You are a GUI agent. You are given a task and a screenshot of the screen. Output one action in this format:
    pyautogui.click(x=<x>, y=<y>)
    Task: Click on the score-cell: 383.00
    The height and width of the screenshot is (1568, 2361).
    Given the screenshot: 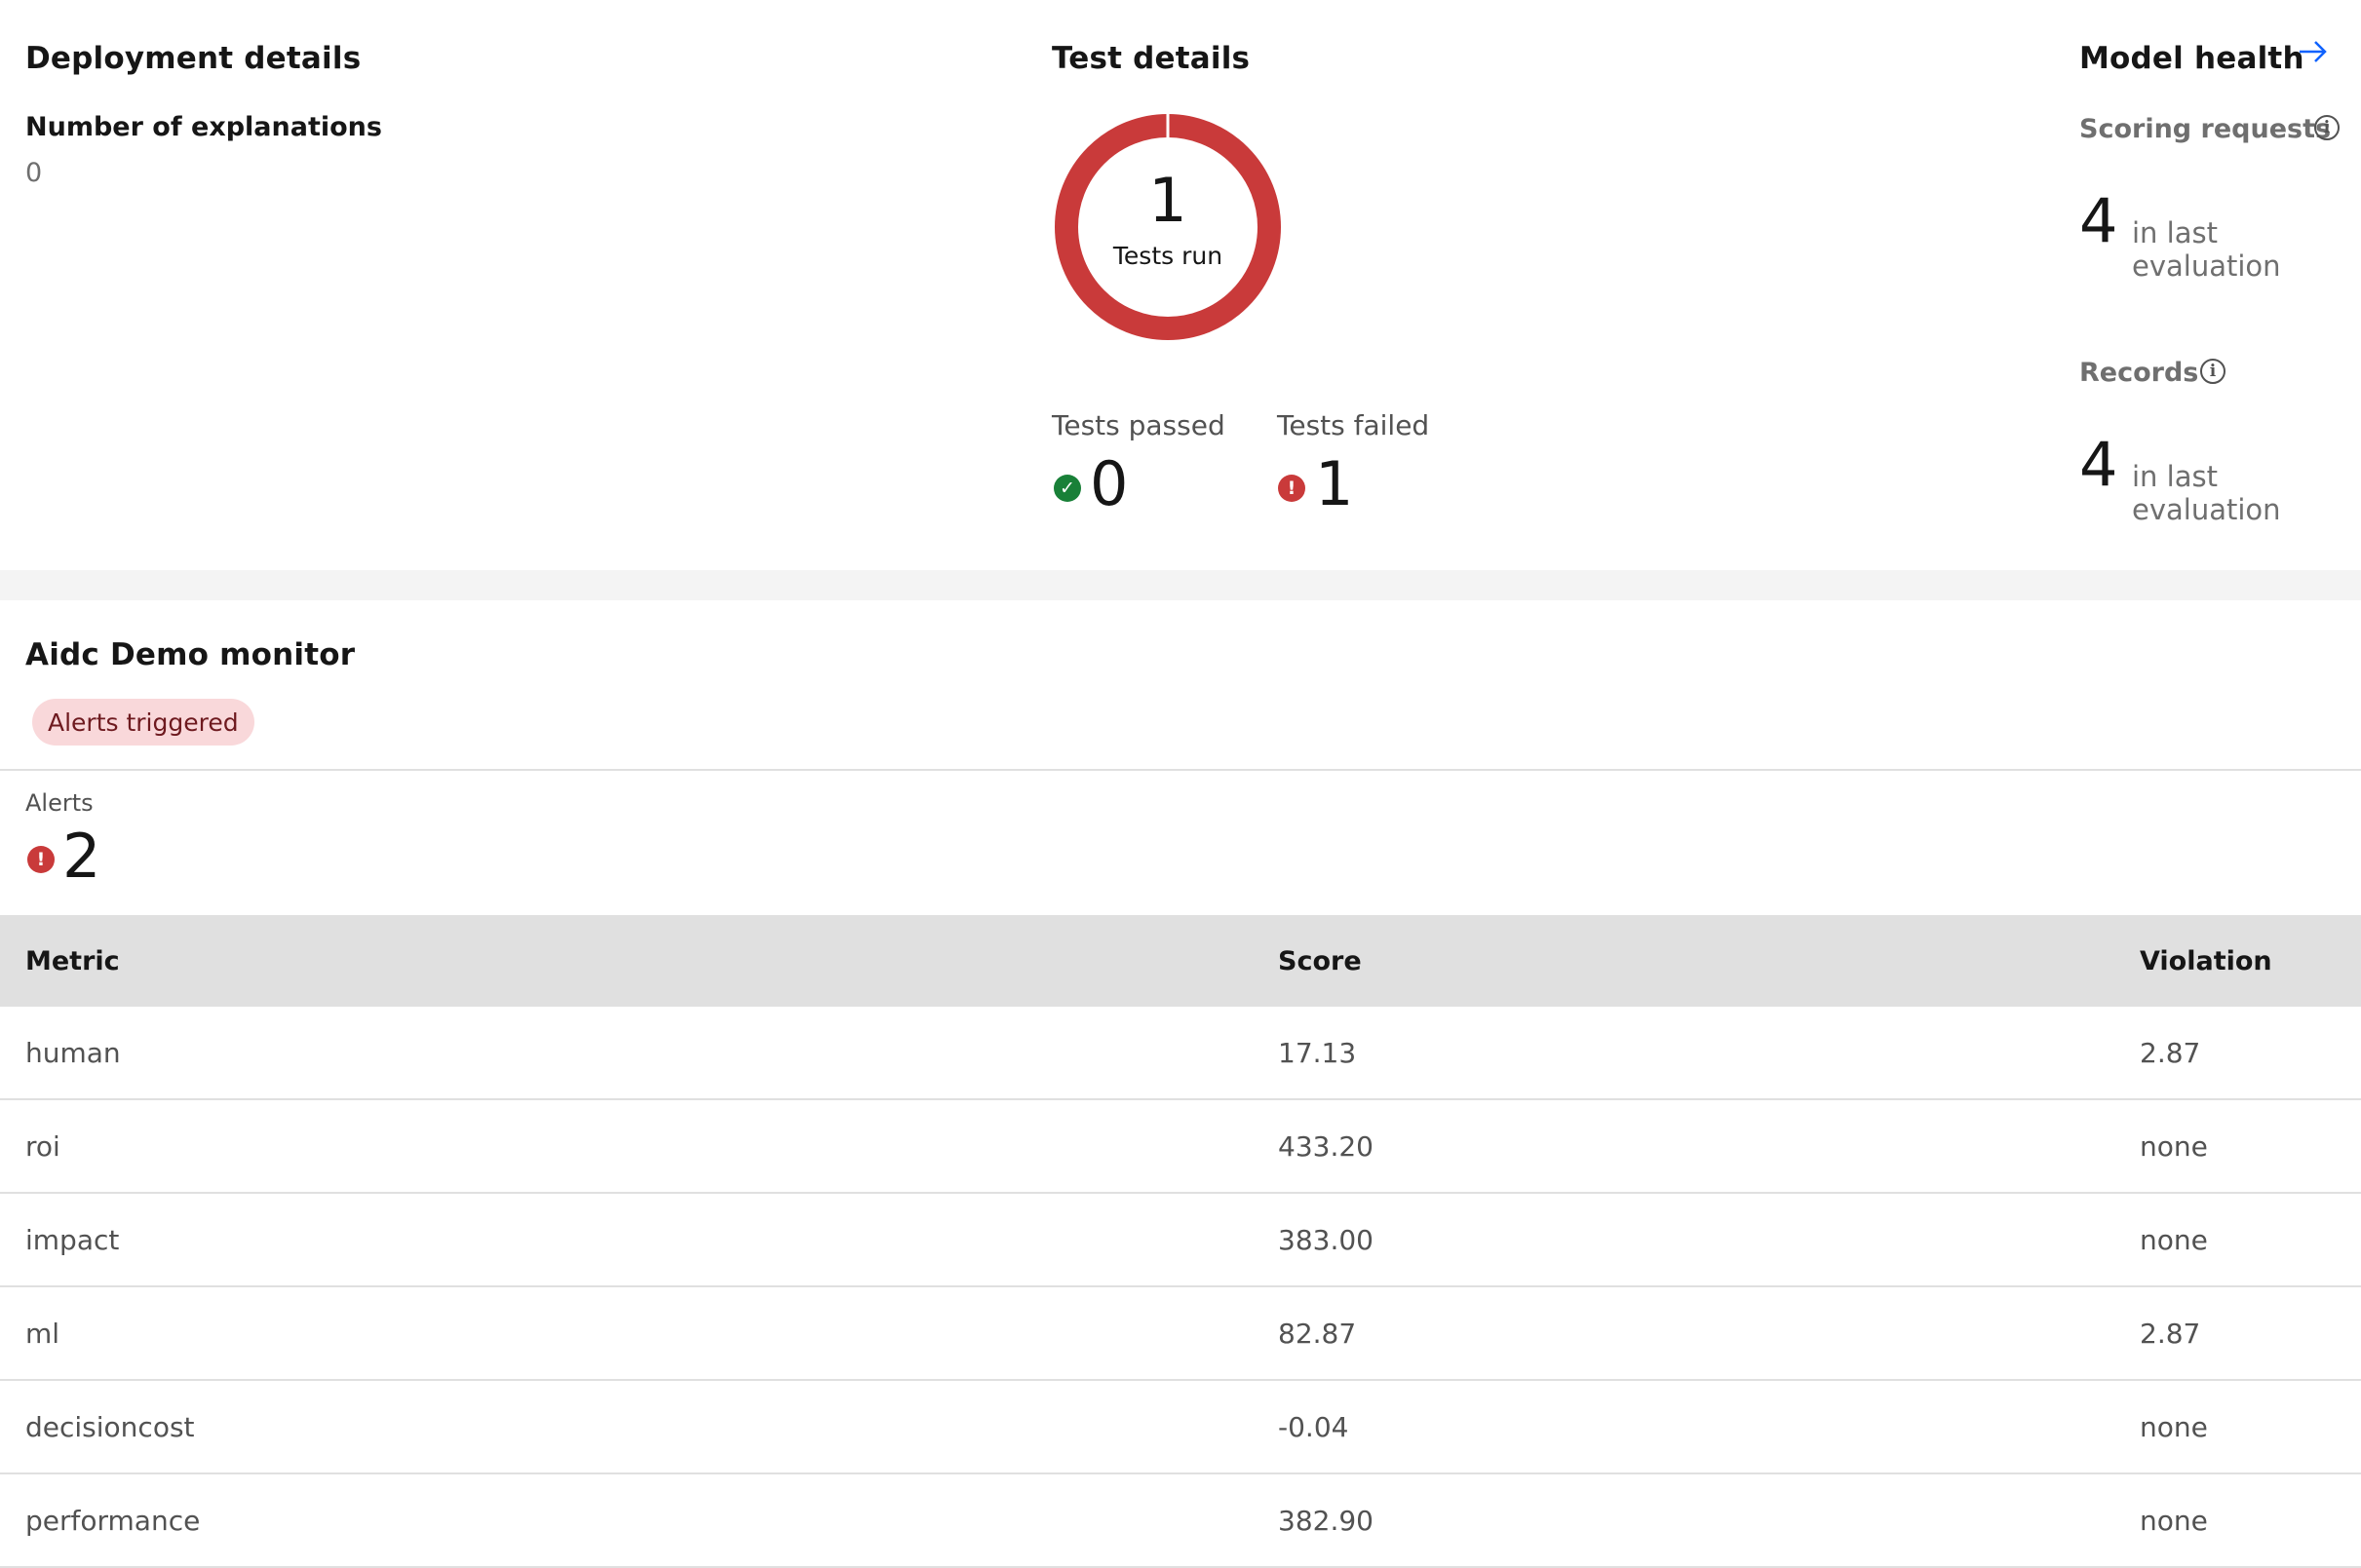 What is the action you would take?
    pyautogui.click(x=1326, y=1239)
    